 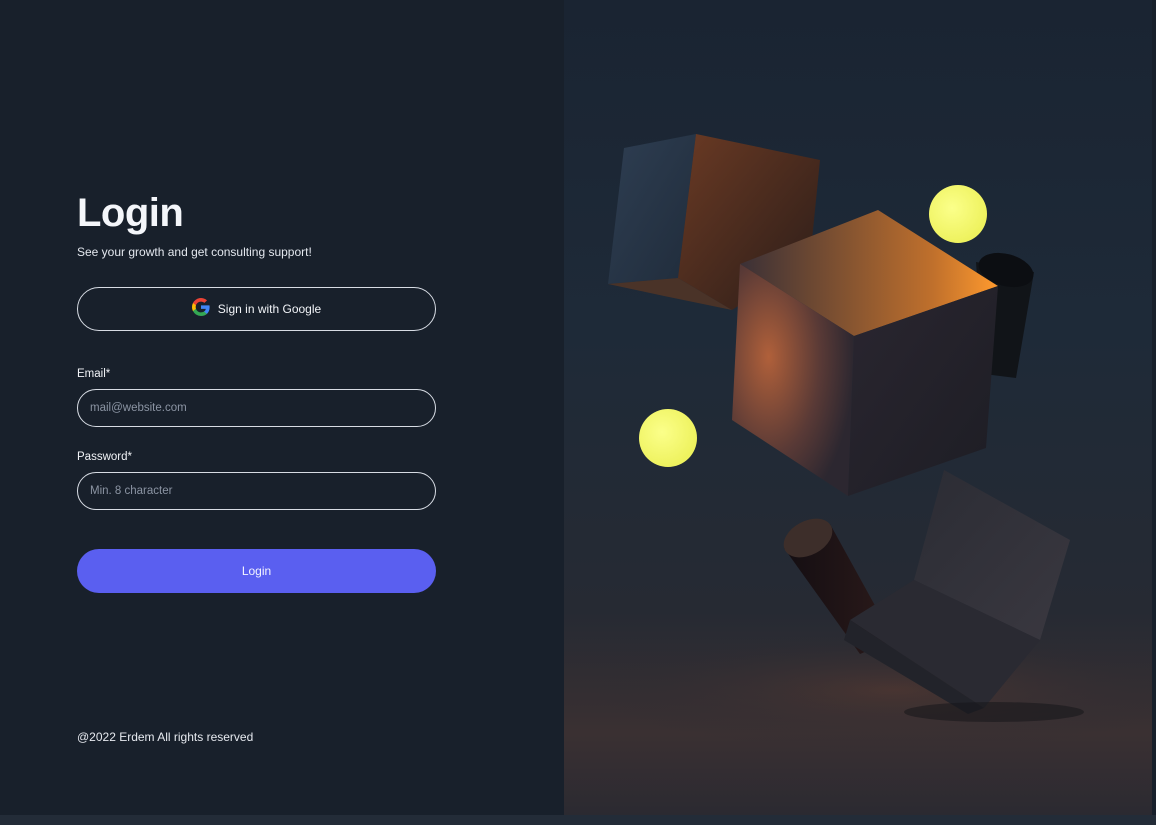 I want to click on google-sign-in-label: Sign in with Google, so click(x=269, y=309).